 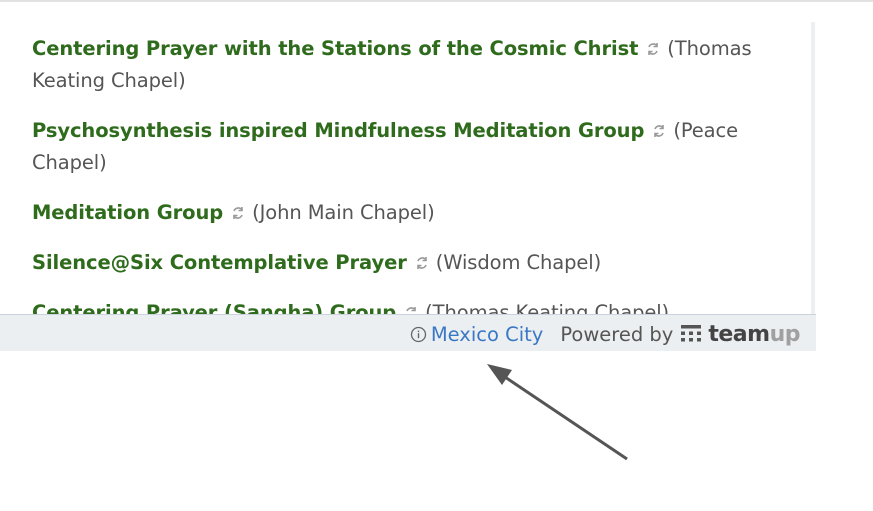 What do you see at coordinates (127, 212) in the screenshot?
I see `event-title-link: Meditation Group` at bounding box center [127, 212].